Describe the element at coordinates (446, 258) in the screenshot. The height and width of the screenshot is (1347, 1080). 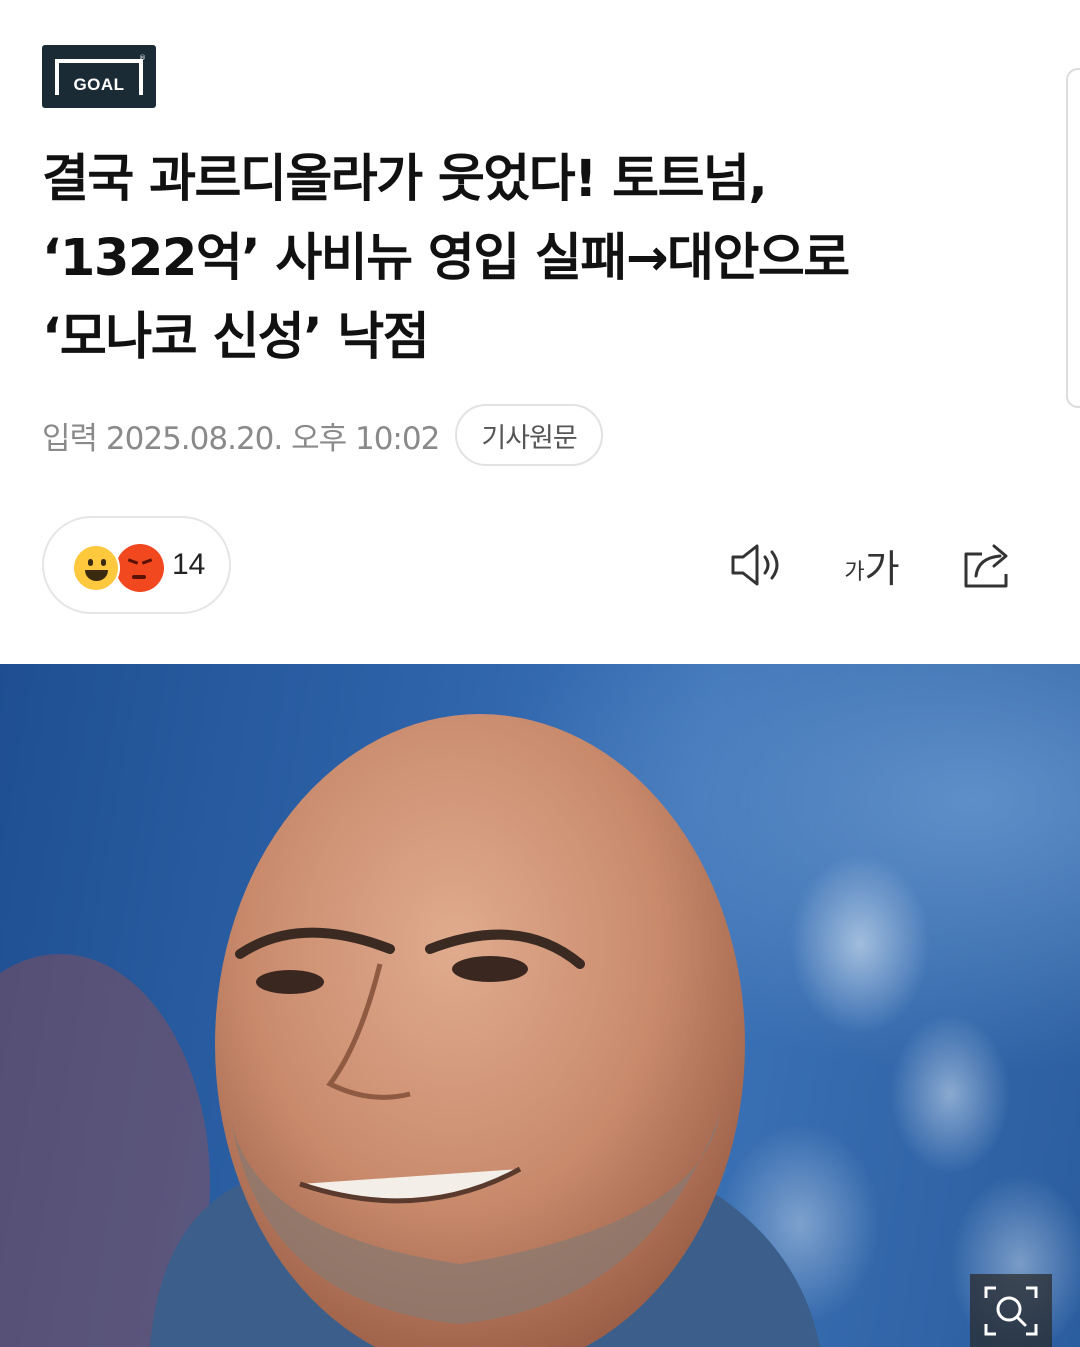
I see `headline-line: ‘1322억’ 사비뉴 영입 실패→대안으로` at that location.